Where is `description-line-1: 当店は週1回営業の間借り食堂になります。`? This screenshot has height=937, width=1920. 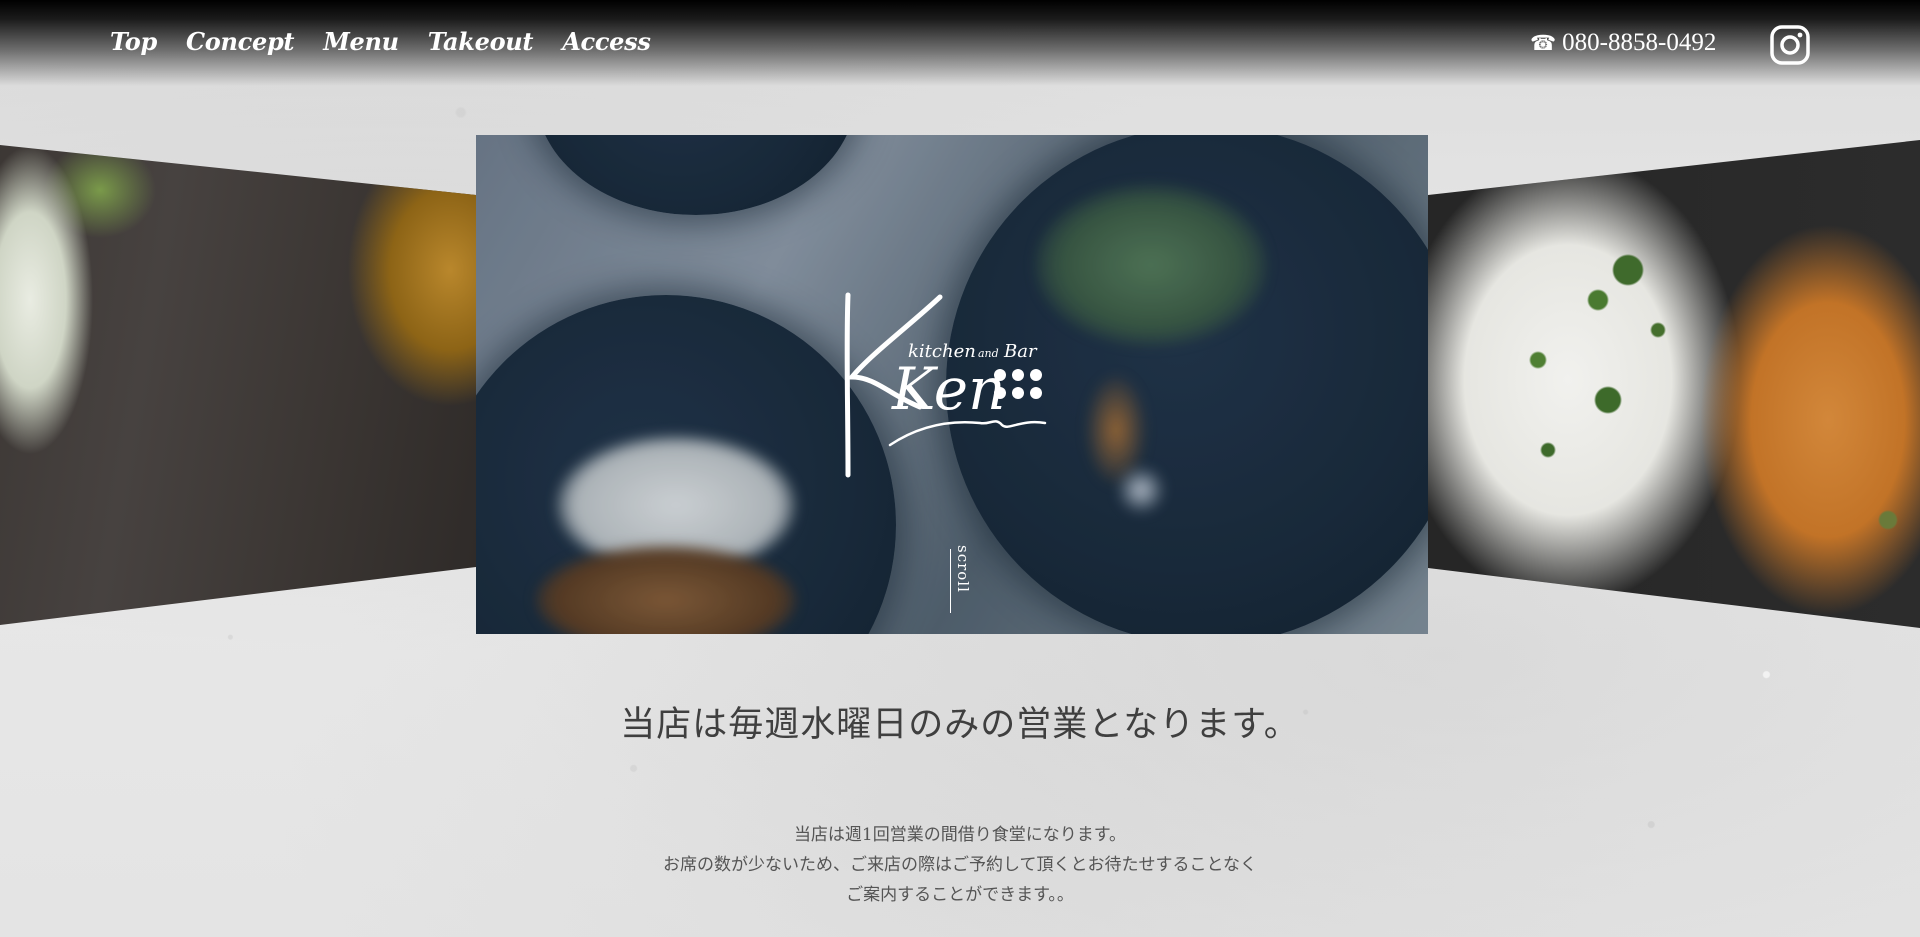 description-line-1: 当店は週1回営業の間借り食堂になります。 is located at coordinates (960, 835).